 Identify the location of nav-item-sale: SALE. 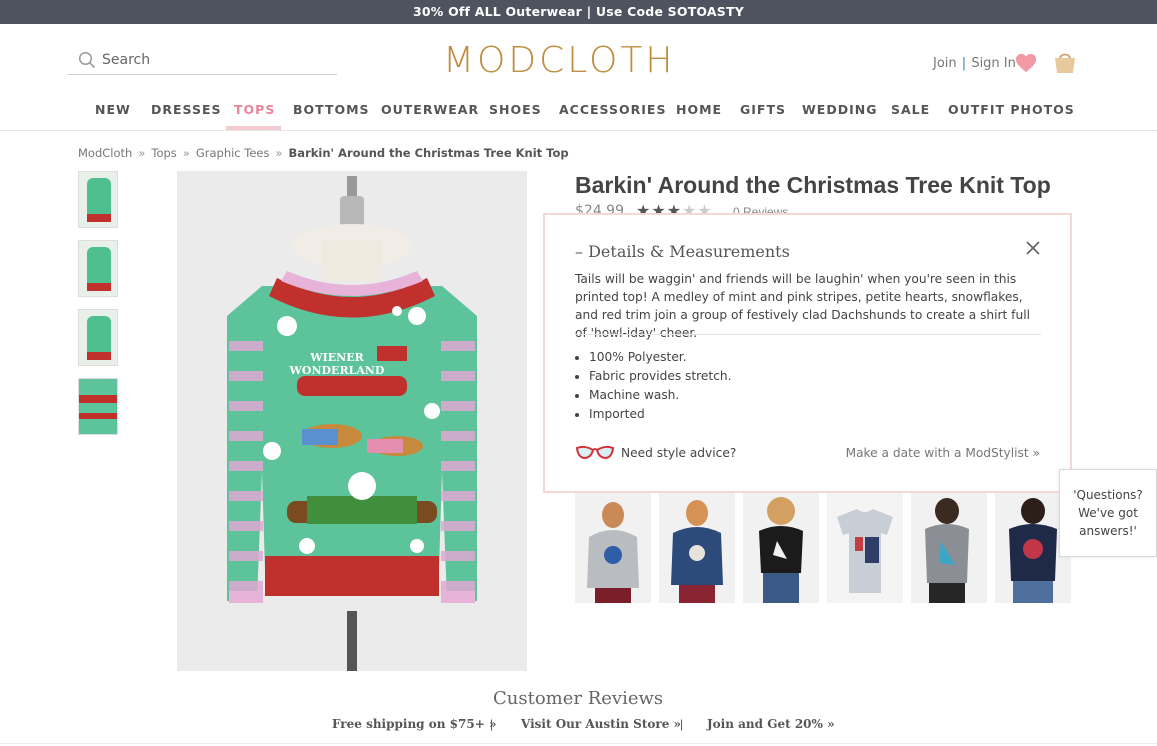
(910, 109).